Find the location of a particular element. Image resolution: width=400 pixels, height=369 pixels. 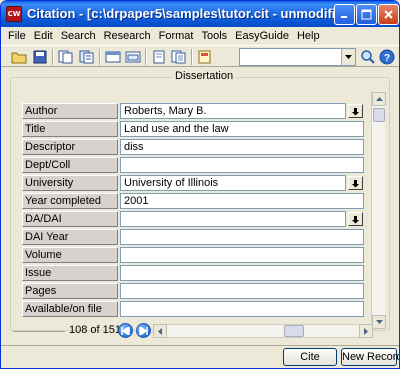

section-title: Dissertation is located at coordinates (204, 76).